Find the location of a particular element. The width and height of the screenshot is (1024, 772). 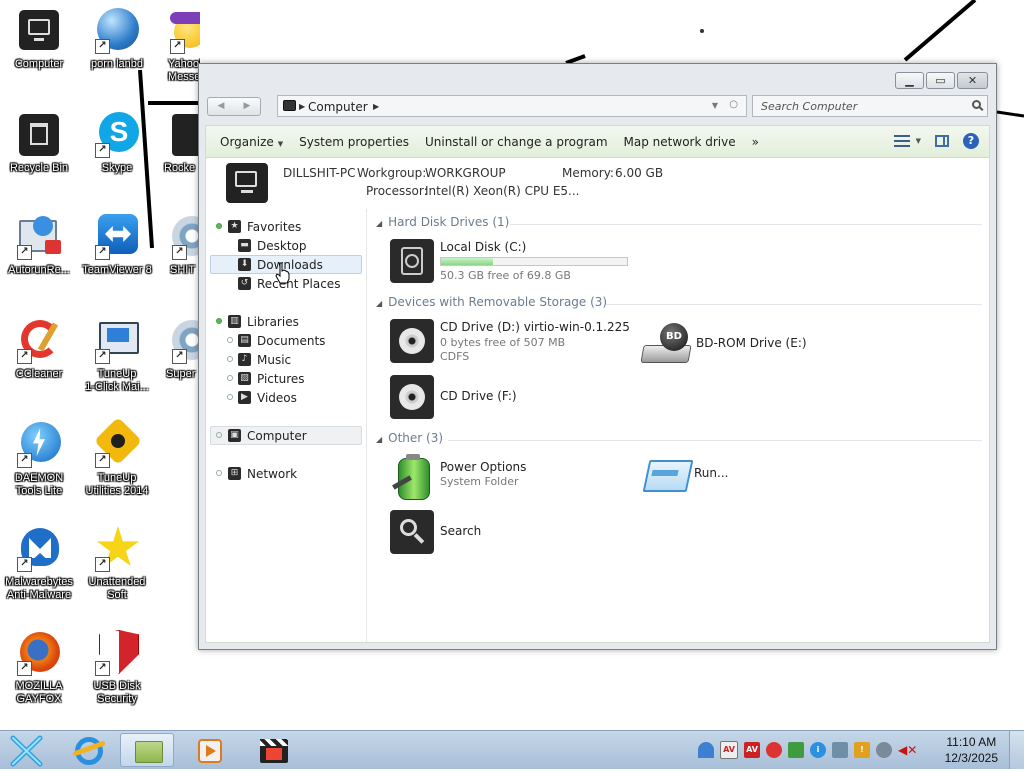

globe-icon: ↗ is located at coordinates (117, 32).